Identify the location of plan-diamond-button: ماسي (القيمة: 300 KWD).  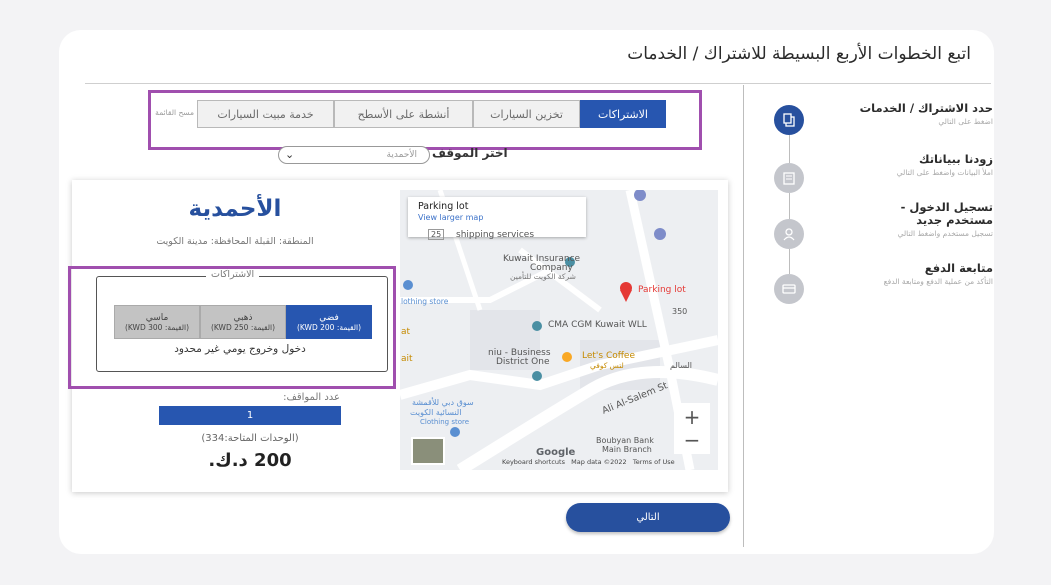
(157, 322).